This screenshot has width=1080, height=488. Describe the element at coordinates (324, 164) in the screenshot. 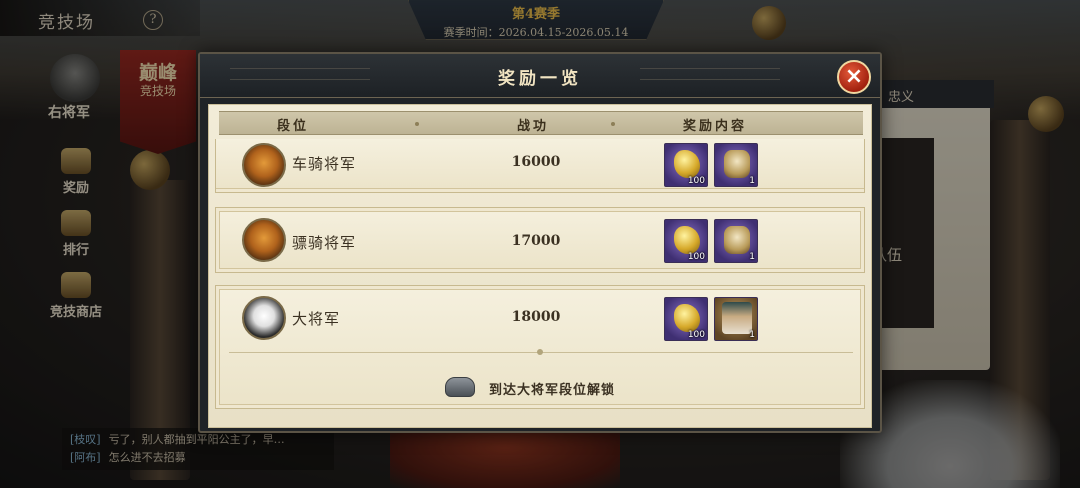

I see `tier-name: 车骑将军` at that location.